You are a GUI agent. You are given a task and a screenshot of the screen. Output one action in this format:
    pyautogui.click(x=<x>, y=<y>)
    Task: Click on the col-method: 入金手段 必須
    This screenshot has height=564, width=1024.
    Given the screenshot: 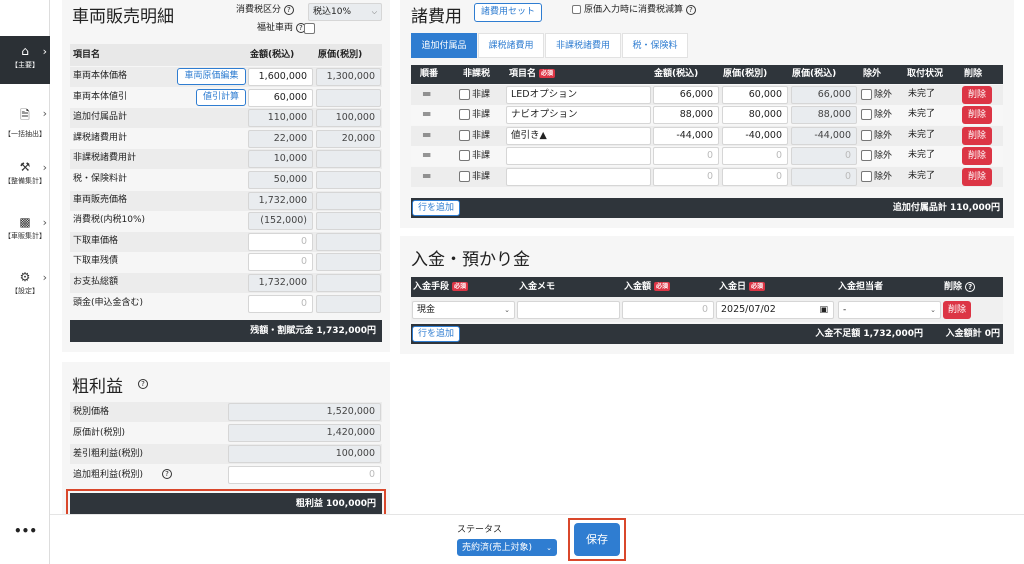 What is the action you would take?
    pyautogui.click(x=441, y=287)
    